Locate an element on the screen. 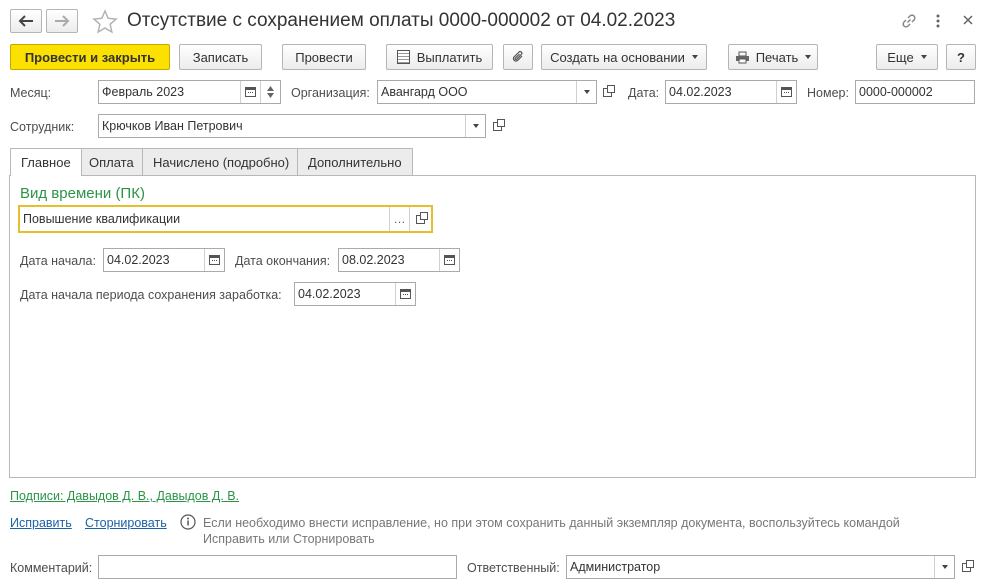 This screenshot has width=990, height=582. date-value: 04.02.2023 is located at coordinates (700, 92).